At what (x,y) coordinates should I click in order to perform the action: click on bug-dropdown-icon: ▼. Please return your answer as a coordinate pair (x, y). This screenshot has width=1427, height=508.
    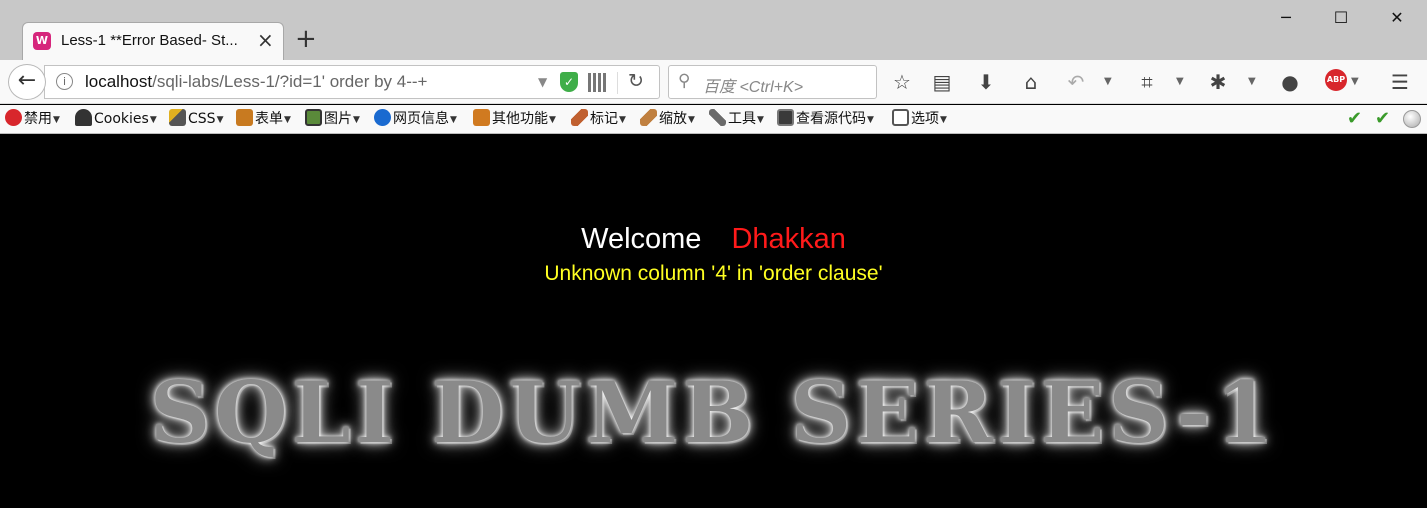
    Looking at the image, I should click on (1252, 82).